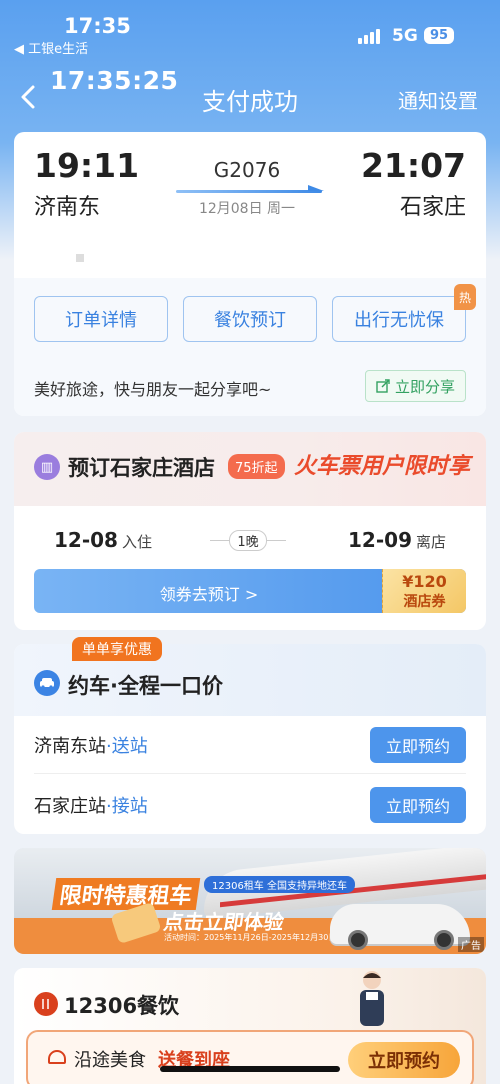 The image size is (500, 1084). Describe the element at coordinates (438, 99) in the screenshot. I see `notification-settings-link: 通知设置` at that location.